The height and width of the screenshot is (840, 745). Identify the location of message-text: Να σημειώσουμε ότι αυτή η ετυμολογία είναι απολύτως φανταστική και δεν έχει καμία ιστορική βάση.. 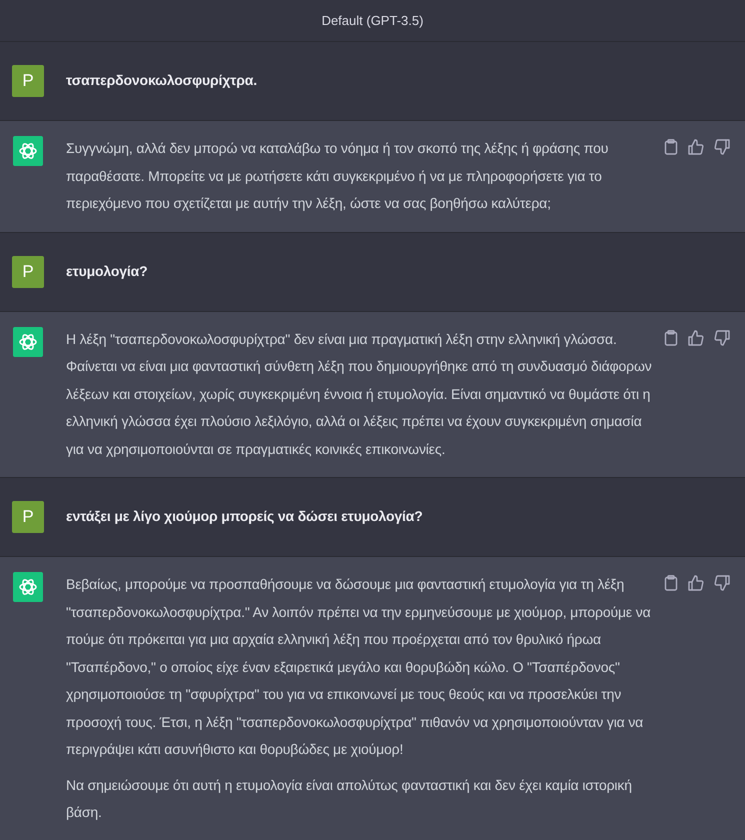
(349, 799).